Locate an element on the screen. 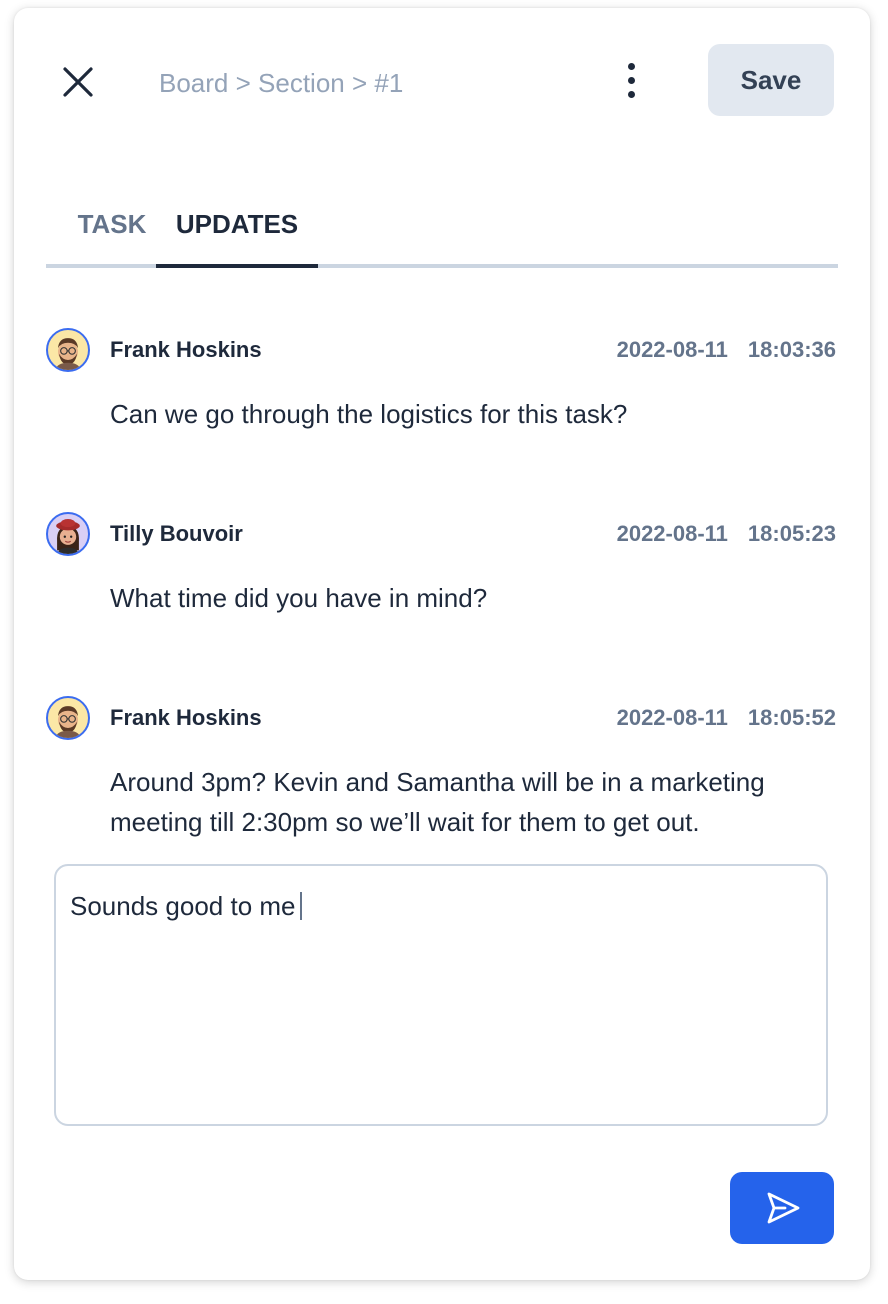  tilly-avatar is located at coordinates (68, 534).